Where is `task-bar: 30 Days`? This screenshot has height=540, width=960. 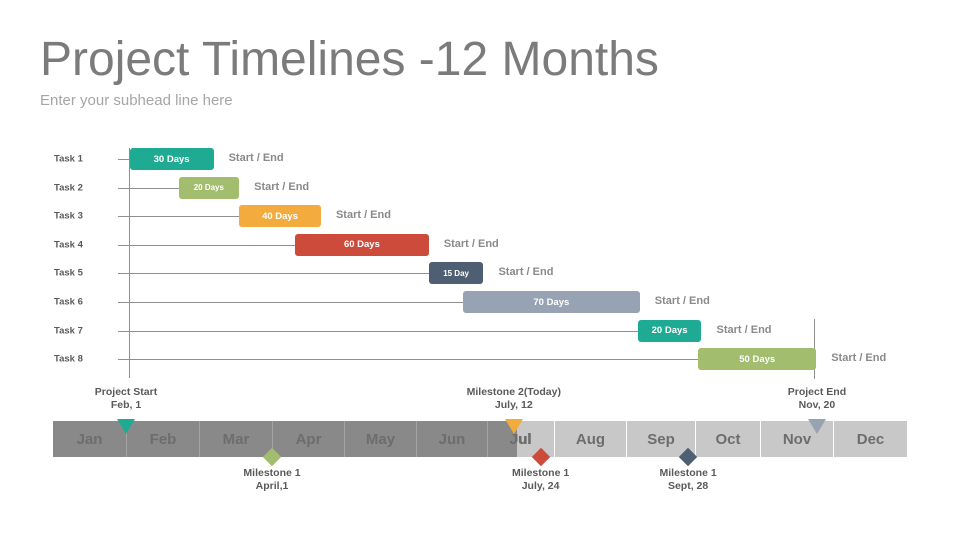
task-bar: 30 Days is located at coordinates (171, 159).